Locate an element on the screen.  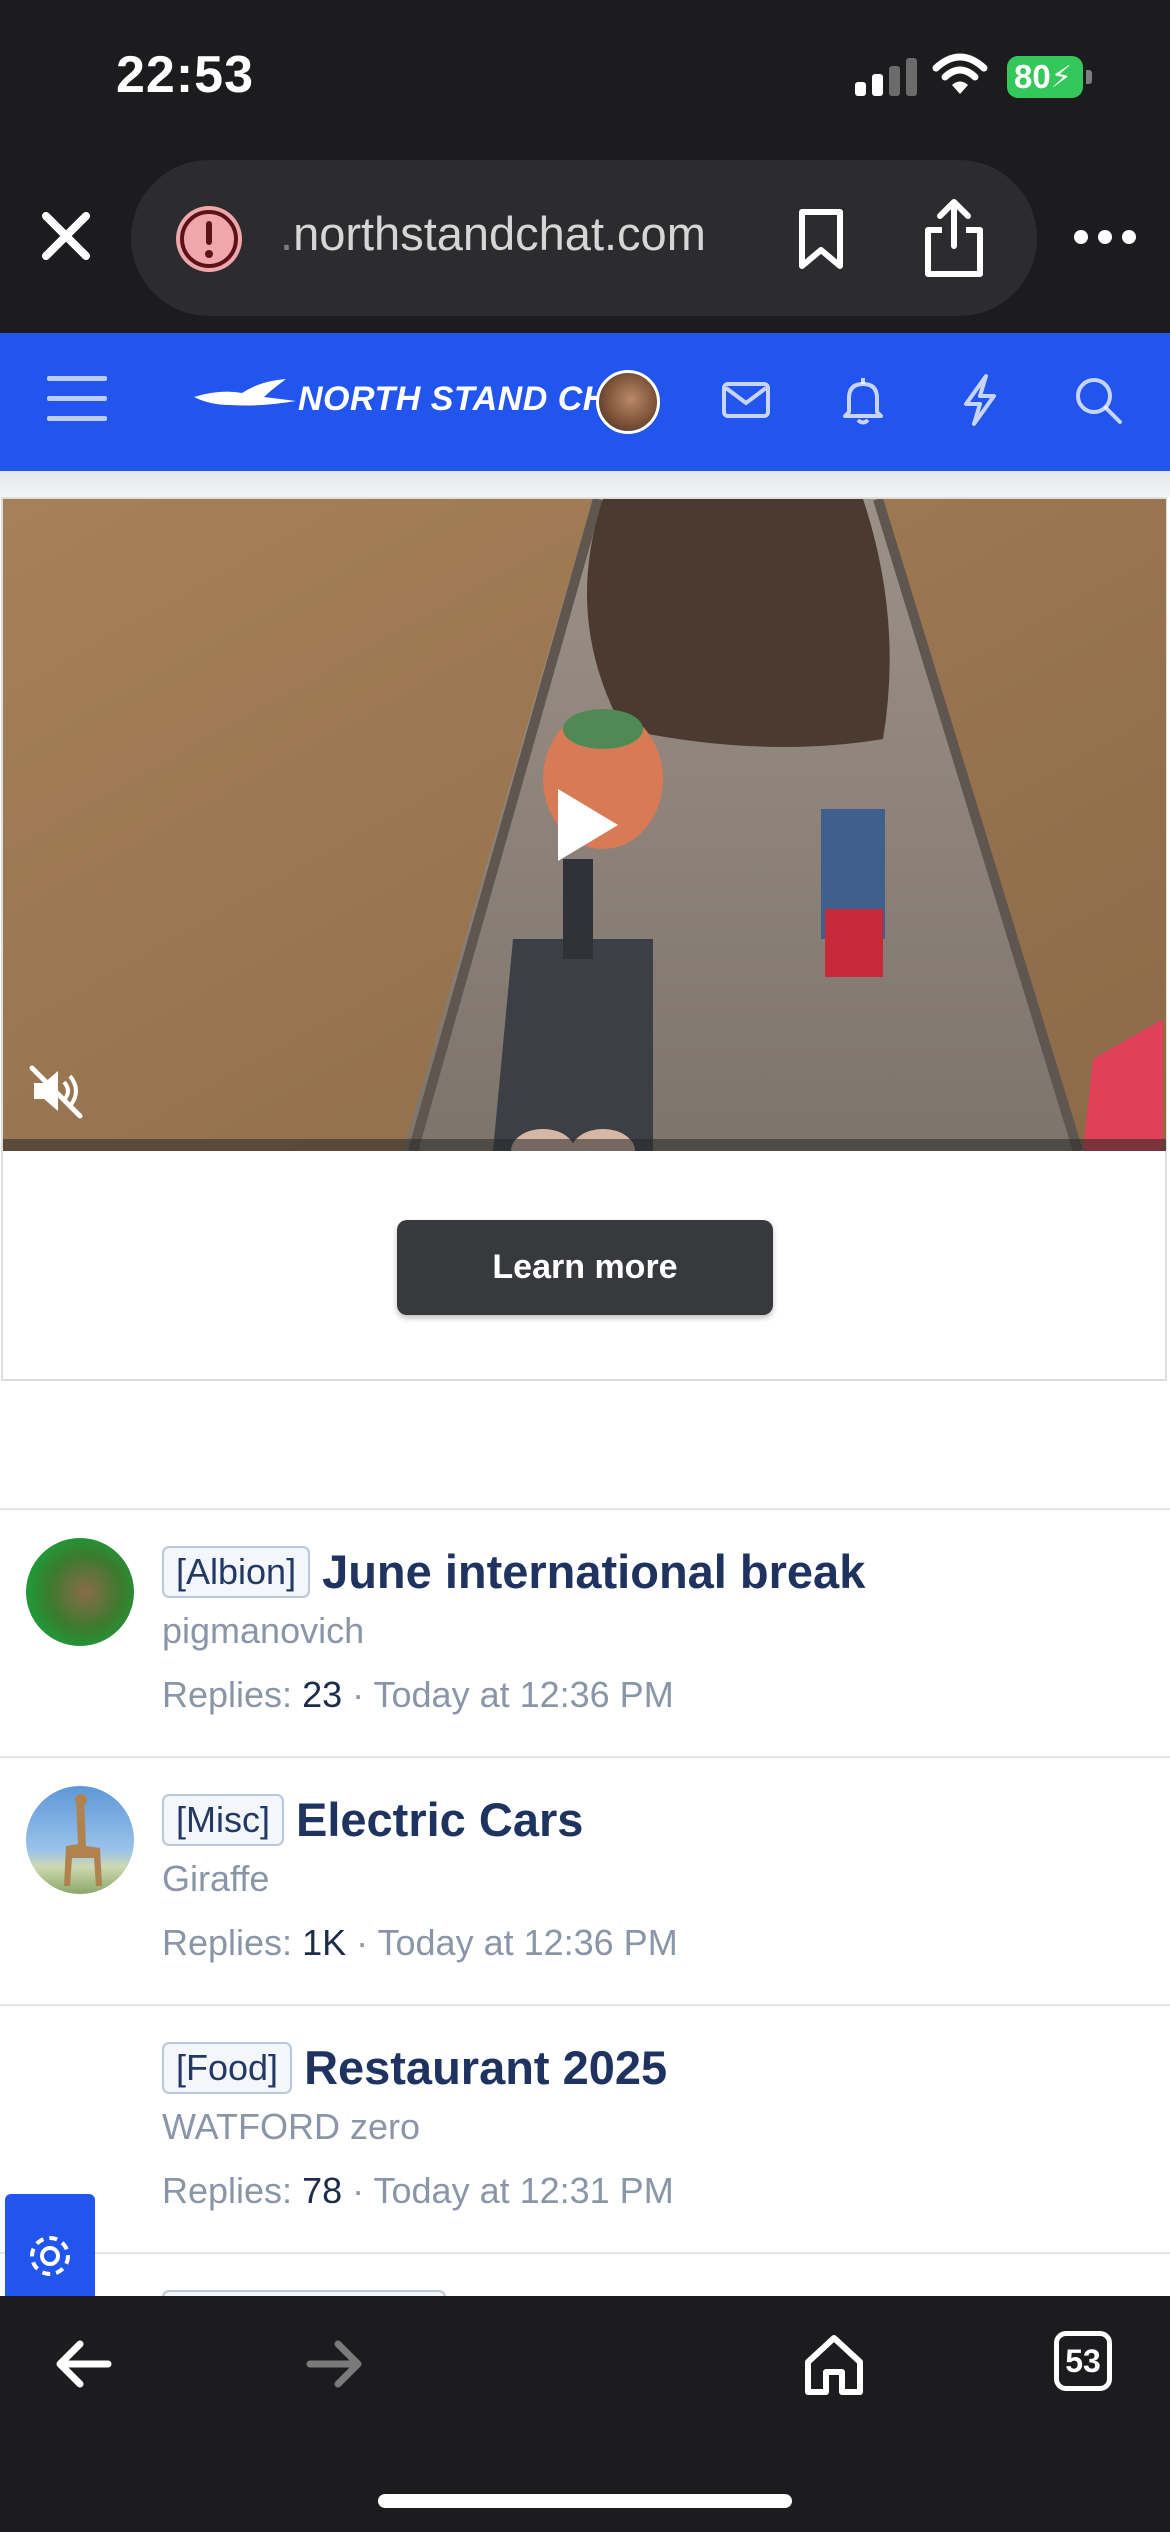
thread-meta: Replies: 23 · Today at 12:36 PM is located at coordinates (418, 1694).